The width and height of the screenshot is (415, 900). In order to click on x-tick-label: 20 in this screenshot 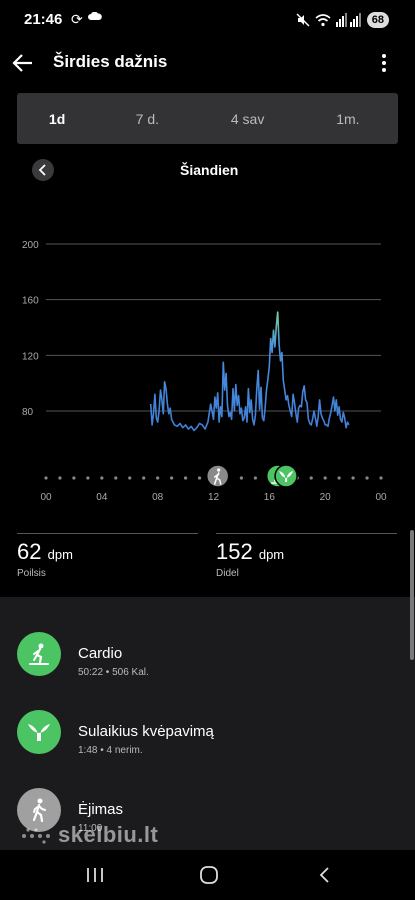, I will do `click(326, 497)`.